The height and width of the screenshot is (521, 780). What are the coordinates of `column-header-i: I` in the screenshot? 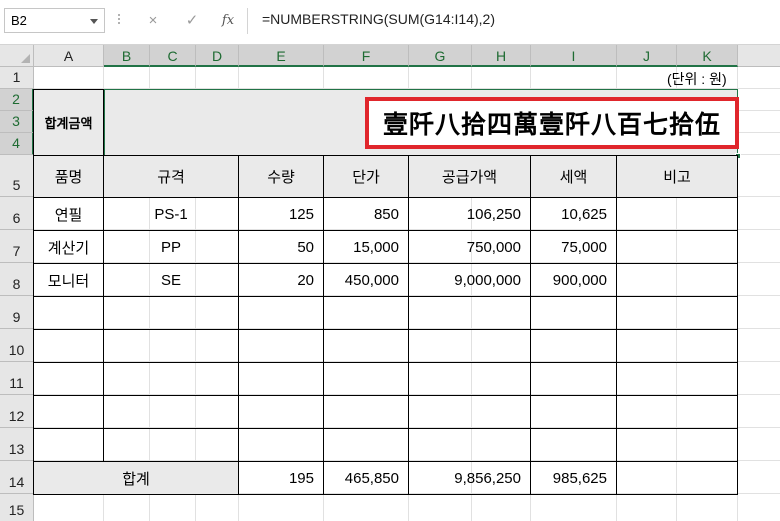 It's located at (574, 56).